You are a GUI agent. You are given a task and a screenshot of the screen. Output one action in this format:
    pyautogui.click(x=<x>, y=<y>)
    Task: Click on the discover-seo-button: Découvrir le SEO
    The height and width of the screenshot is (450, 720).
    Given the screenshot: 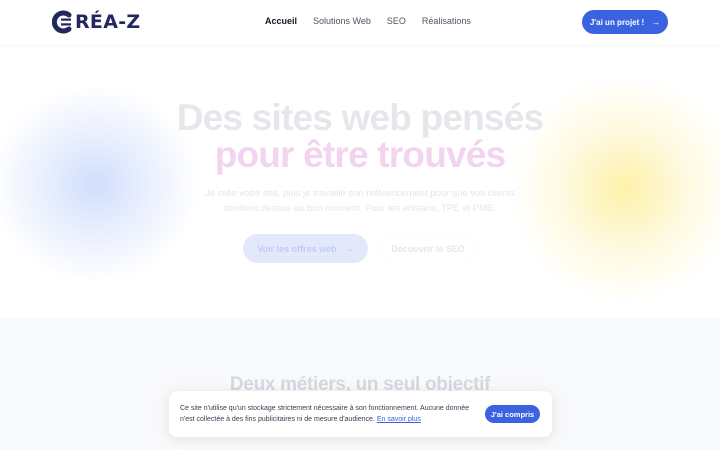 What is the action you would take?
    pyautogui.click(x=428, y=248)
    